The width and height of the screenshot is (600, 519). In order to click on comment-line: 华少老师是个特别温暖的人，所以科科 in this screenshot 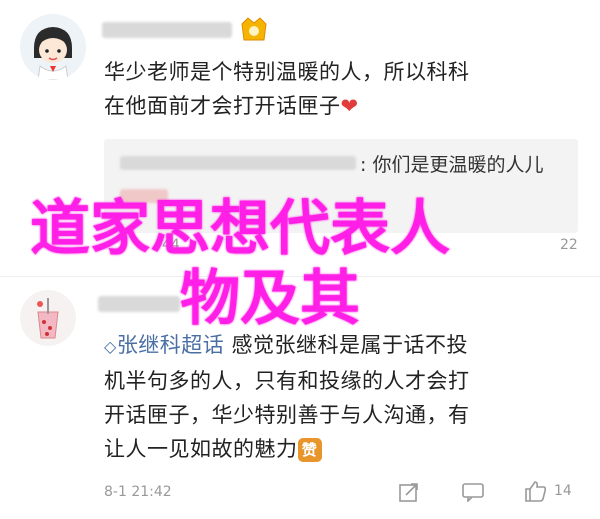, I will do `click(287, 72)`.